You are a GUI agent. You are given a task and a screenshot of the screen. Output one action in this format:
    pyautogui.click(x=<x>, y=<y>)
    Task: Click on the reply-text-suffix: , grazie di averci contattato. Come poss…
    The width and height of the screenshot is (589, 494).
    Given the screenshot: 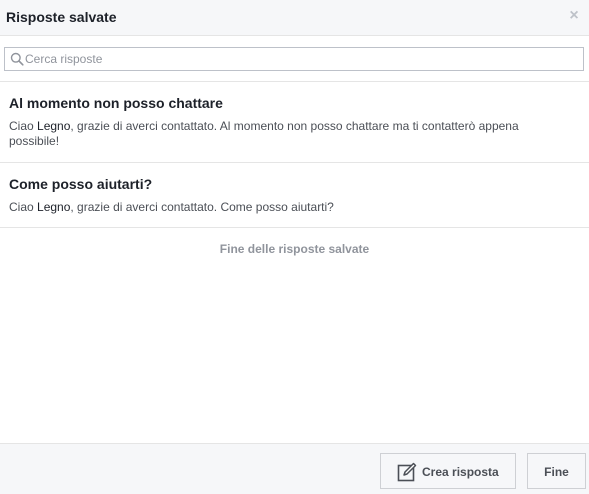 What is the action you would take?
    pyautogui.click(x=202, y=207)
    